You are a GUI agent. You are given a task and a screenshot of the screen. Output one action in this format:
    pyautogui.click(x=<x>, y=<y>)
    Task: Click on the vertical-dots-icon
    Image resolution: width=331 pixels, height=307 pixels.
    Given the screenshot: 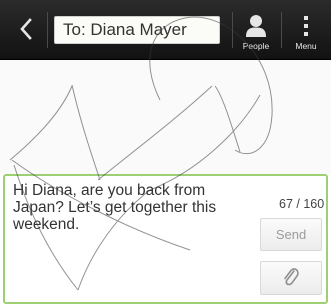 What is the action you would take?
    pyautogui.click(x=306, y=26)
    